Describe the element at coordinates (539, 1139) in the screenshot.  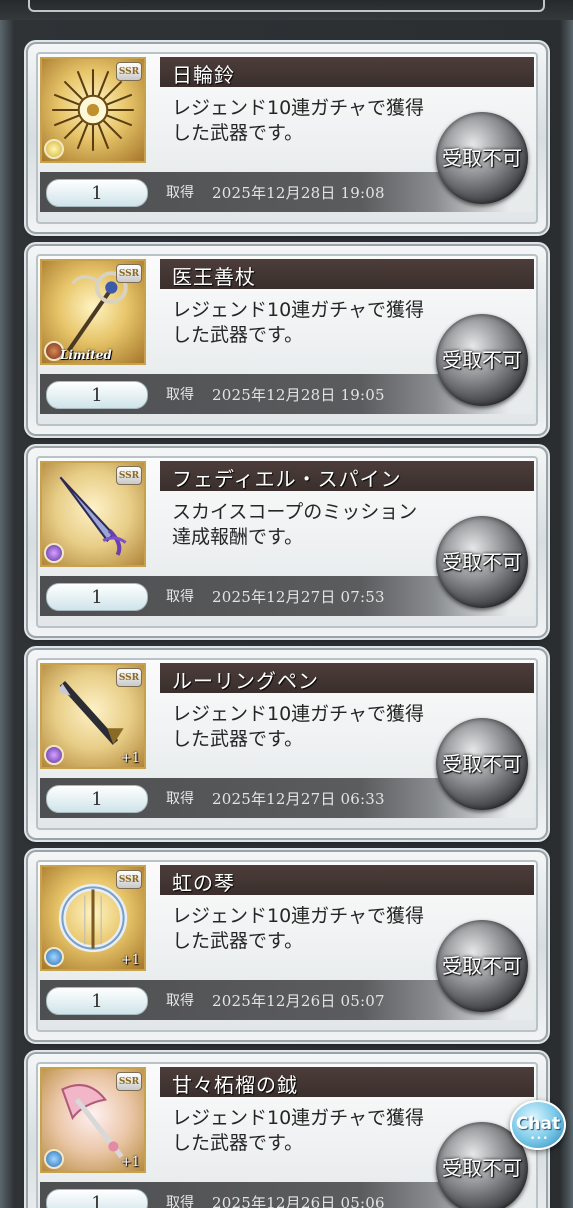
I see `chat-dots-icon: •••` at that location.